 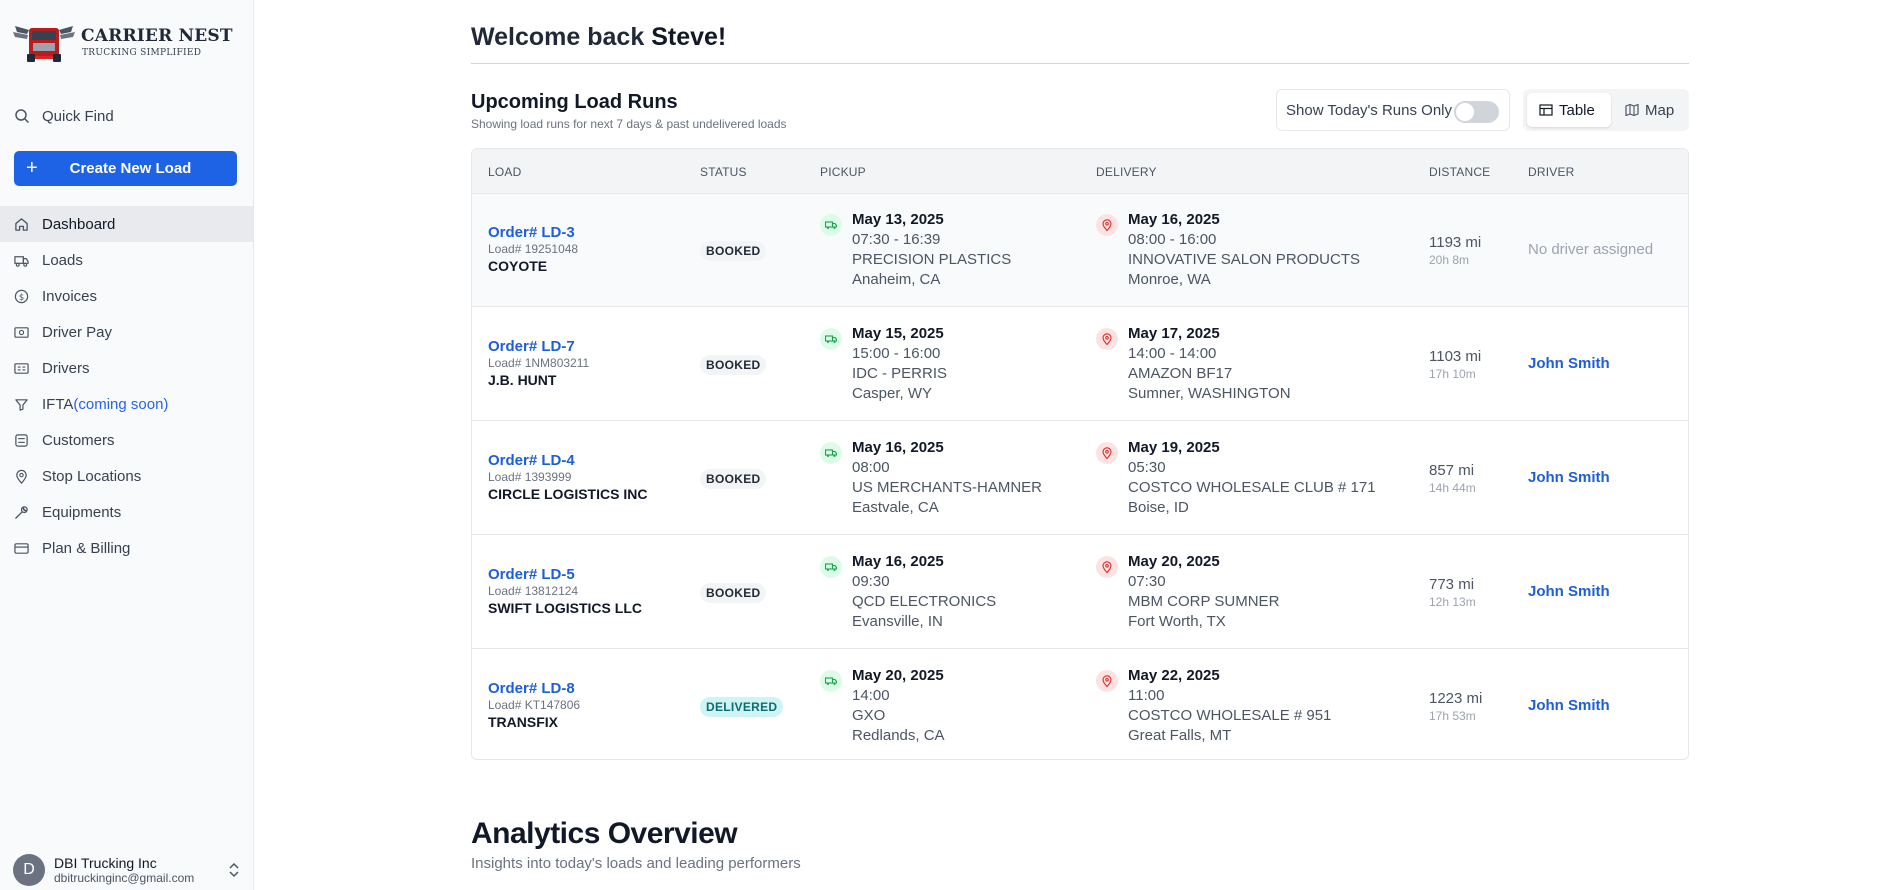 I want to click on sidebar-item-dashboard: Dashboard, so click(x=126, y=224).